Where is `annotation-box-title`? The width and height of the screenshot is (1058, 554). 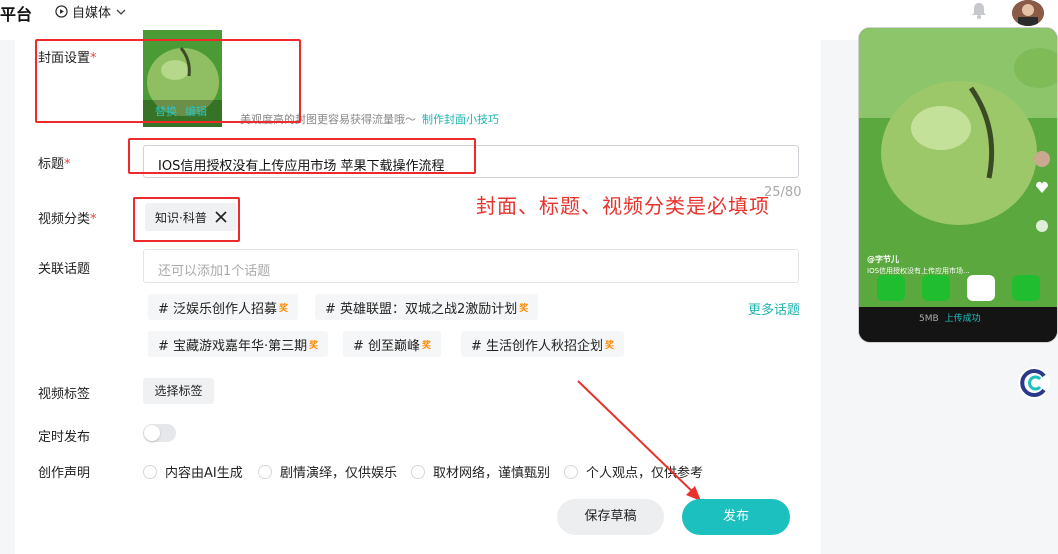
annotation-box-title is located at coordinates (302, 156).